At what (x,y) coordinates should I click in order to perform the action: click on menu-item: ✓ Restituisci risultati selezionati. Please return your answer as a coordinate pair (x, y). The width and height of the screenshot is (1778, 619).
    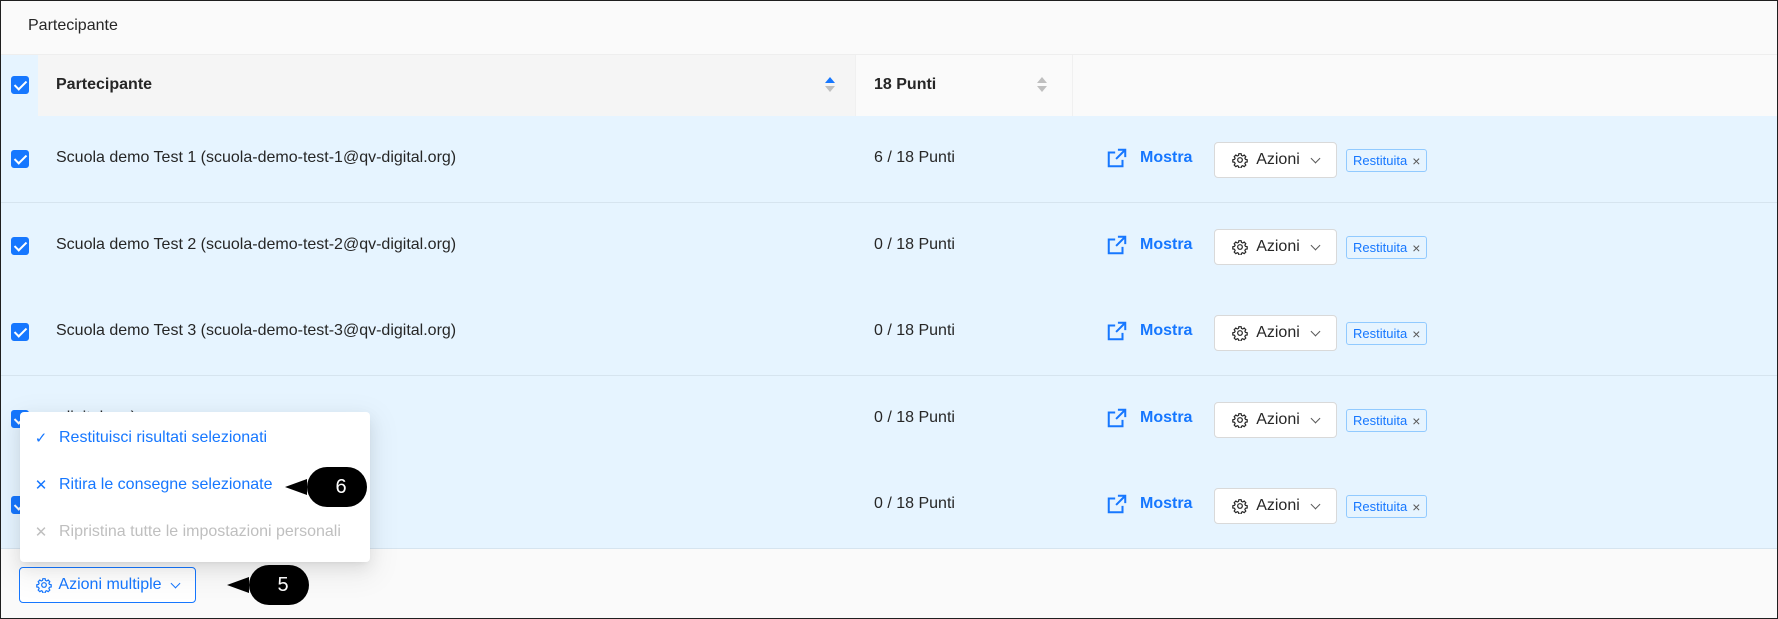
    Looking at the image, I should click on (195, 438).